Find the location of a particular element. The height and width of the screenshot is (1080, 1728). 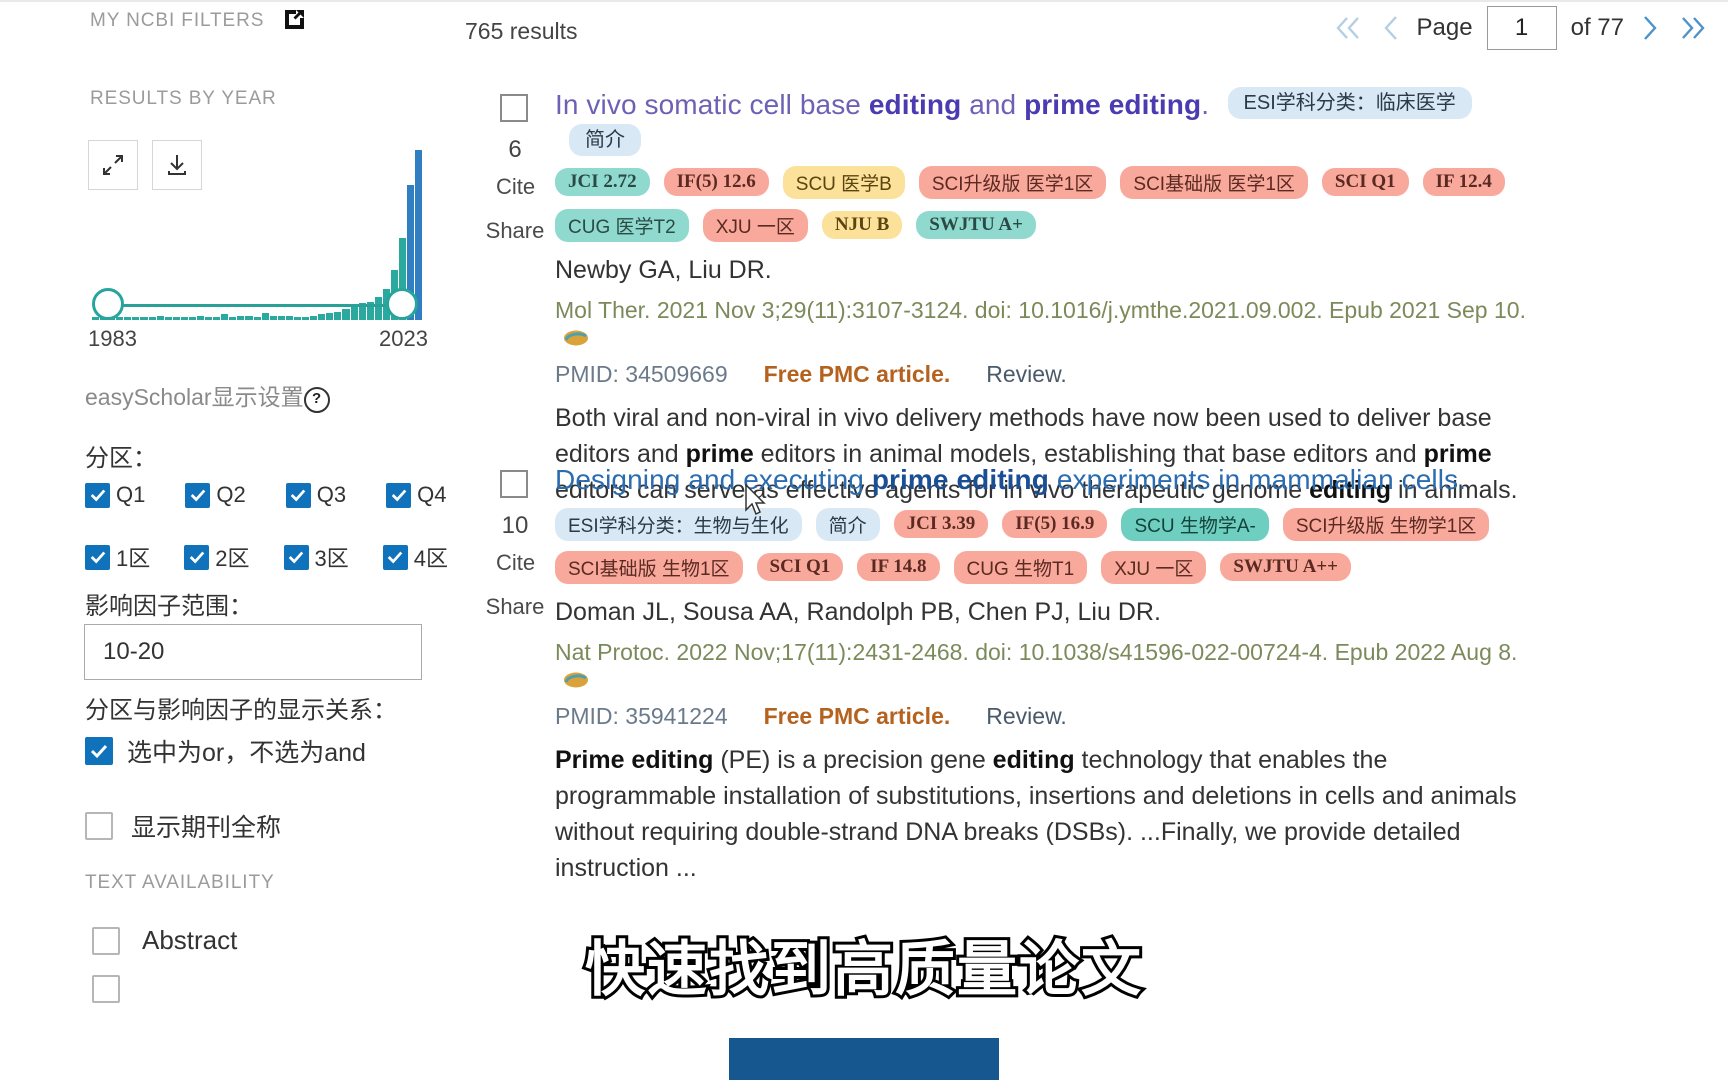

easyscholar-settings-heading: easyScholar显示设置? is located at coordinates (207, 395).